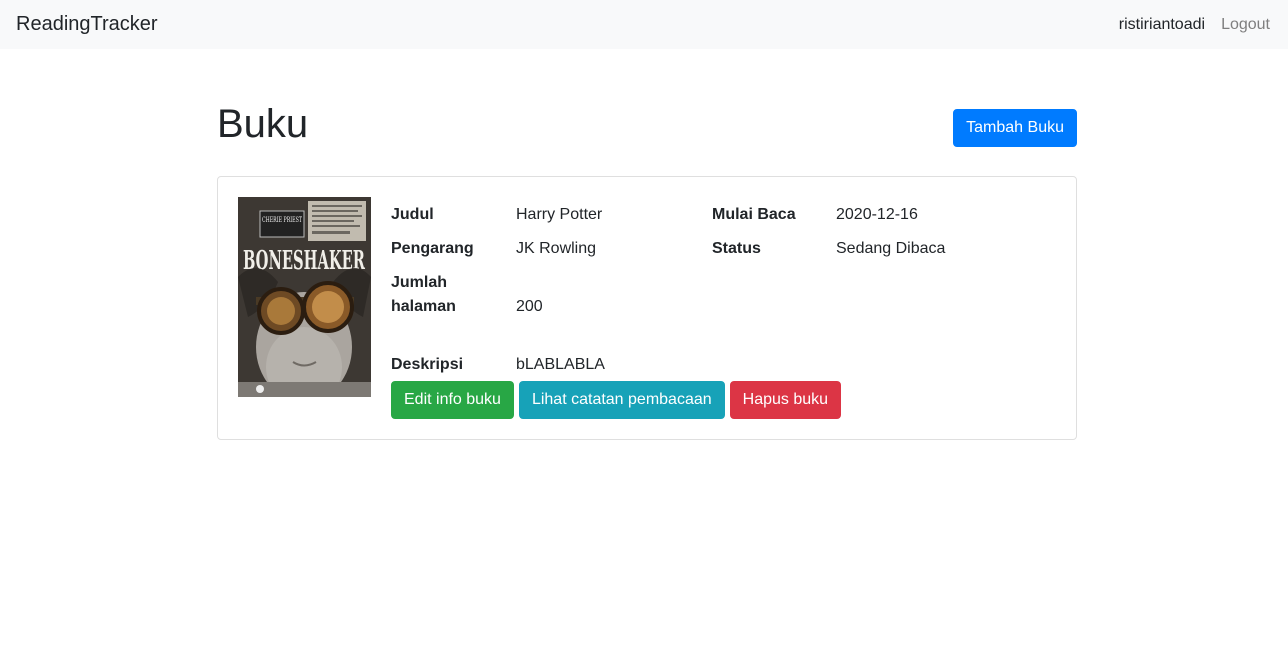  Describe the element at coordinates (452, 400) in the screenshot. I see `edit-book-button: Edit info buku` at that location.